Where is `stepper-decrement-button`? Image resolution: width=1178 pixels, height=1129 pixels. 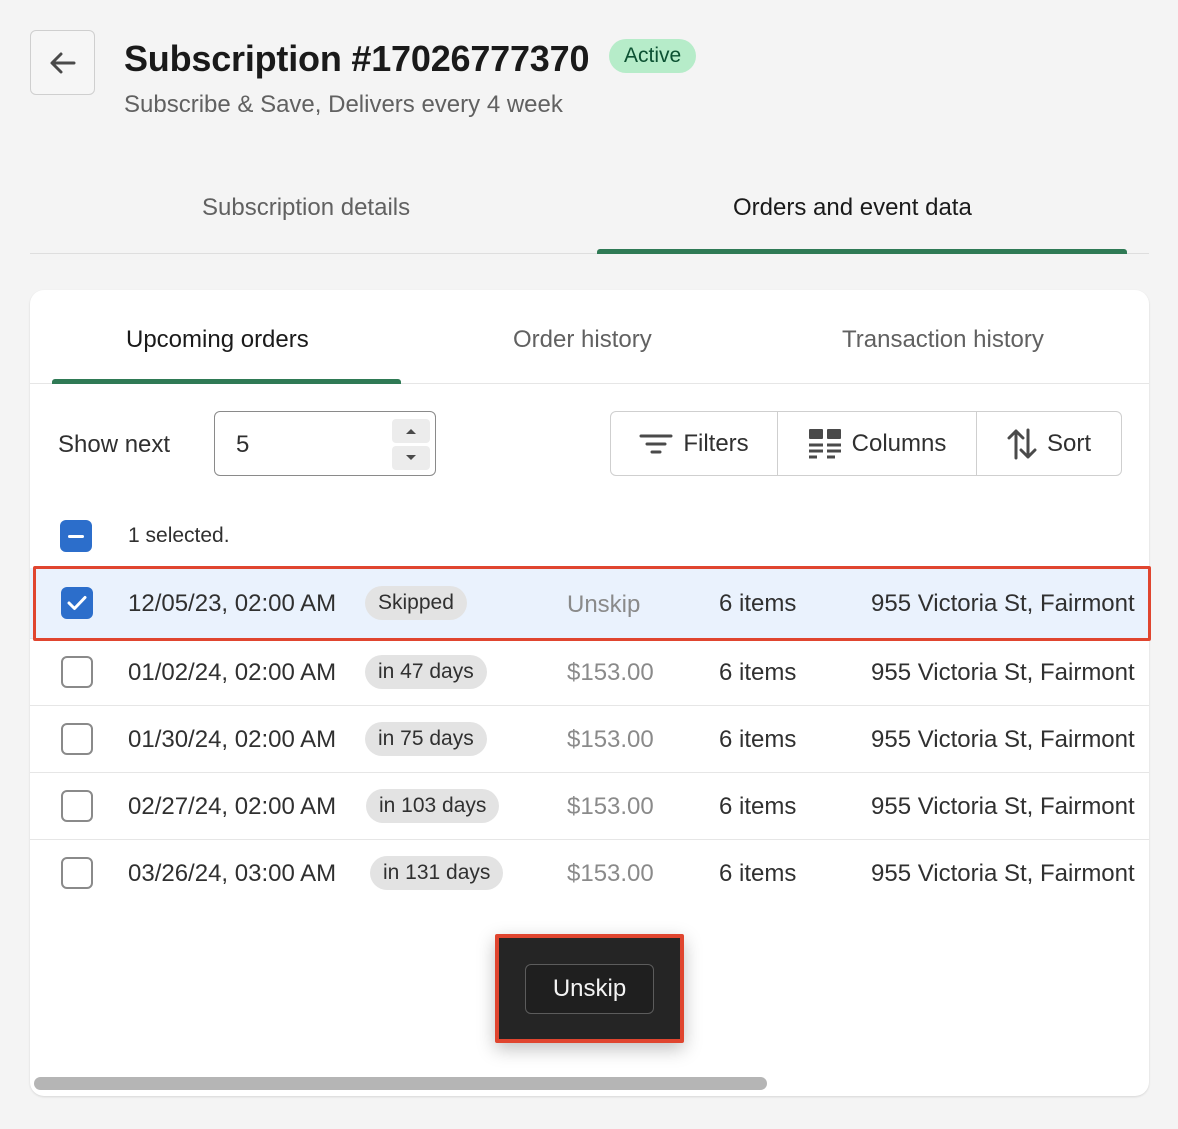
stepper-decrement-button is located at coordinates (411, 458).